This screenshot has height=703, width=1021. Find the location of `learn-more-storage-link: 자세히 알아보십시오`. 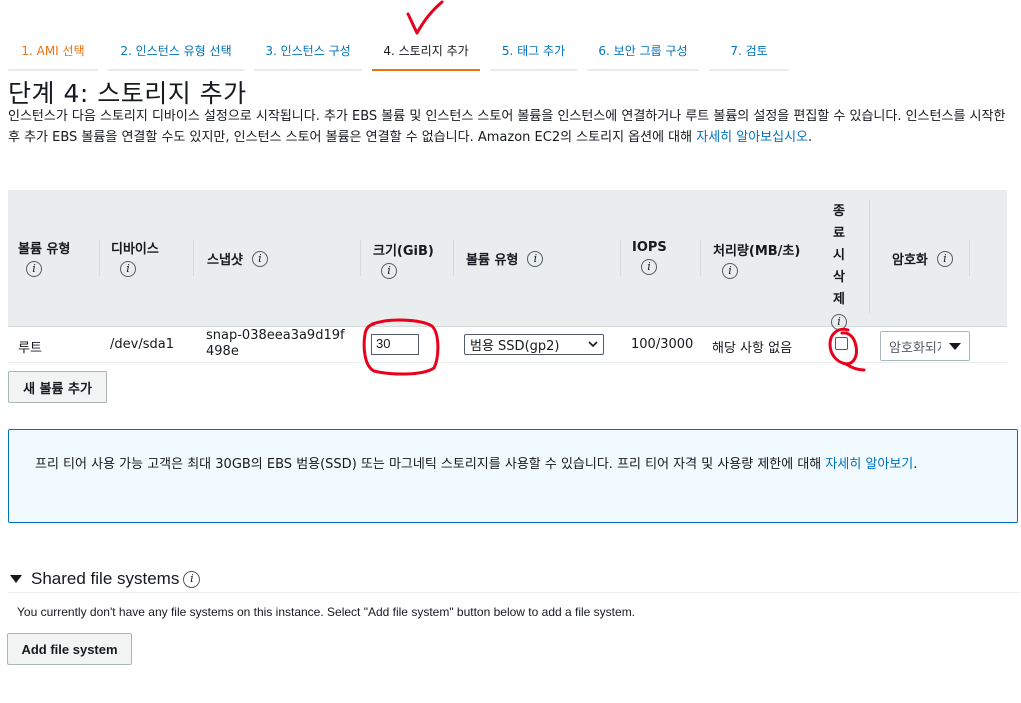

learn-more-storage-link: 자세히 알아보십시오 is located at coordinates (752, 137).